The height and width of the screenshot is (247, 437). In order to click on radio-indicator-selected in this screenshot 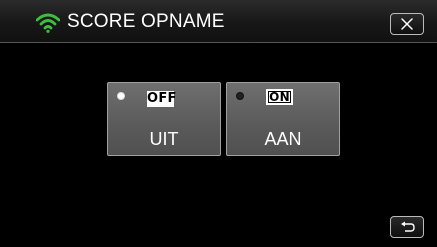, I will do `click(121, 96)`.